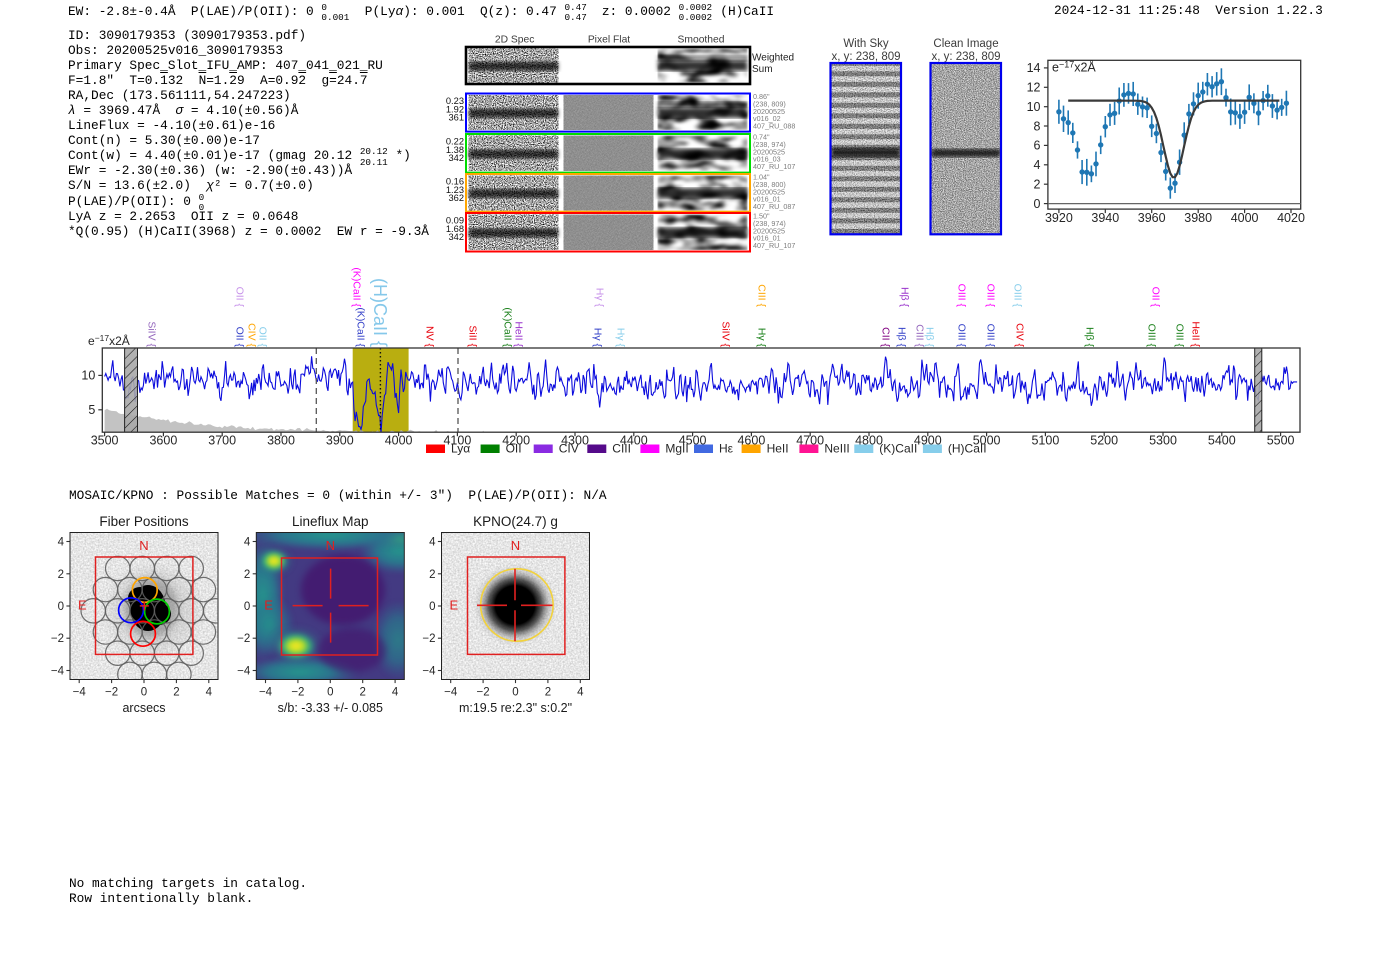 This screenshot has width=1400, height=953. Describe the element at coordinates (965, 57) in the screenshot. I see `svg-text: x, y: 238, 809` at that location.